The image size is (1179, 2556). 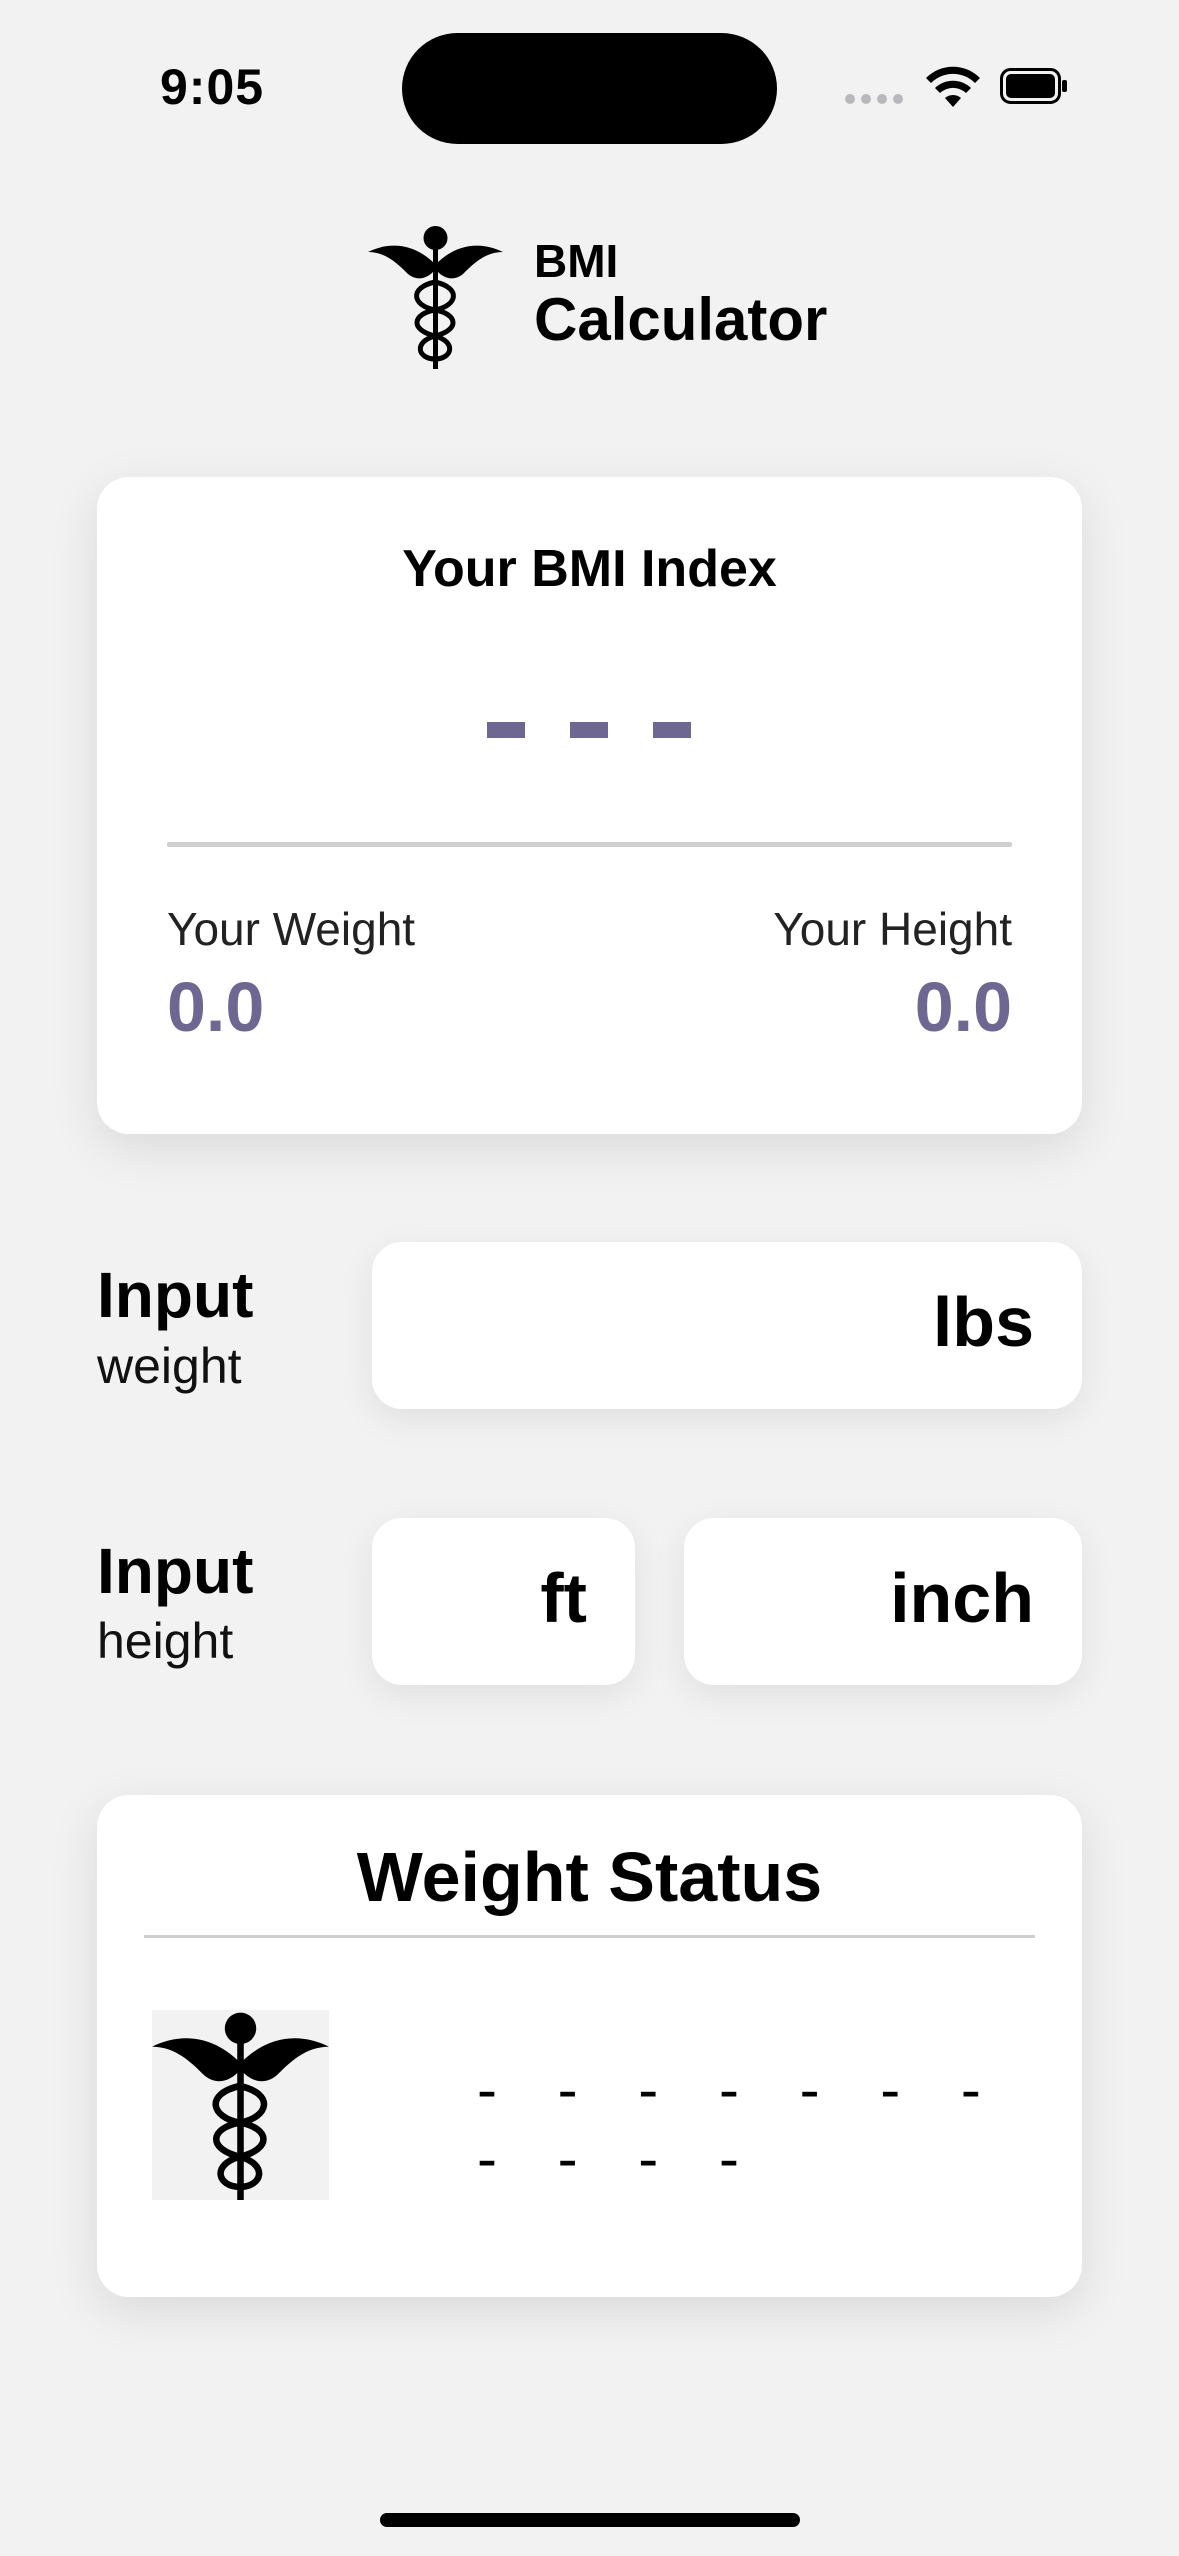 What do you see at coordinates (165, 1641) in the screenshot?
I see `height-input-sublabel: height` at bounding box center [165, 1641].